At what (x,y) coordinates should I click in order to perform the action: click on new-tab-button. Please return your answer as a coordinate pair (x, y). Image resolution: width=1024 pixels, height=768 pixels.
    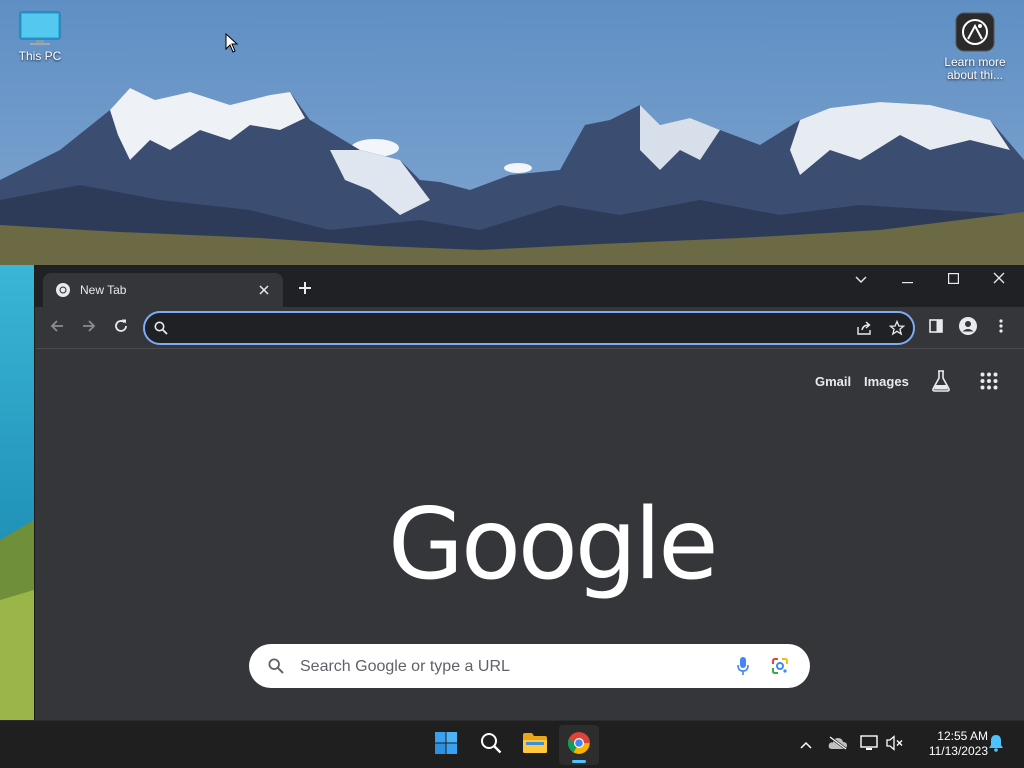
    Looking at the image, I should click on (305, 290).